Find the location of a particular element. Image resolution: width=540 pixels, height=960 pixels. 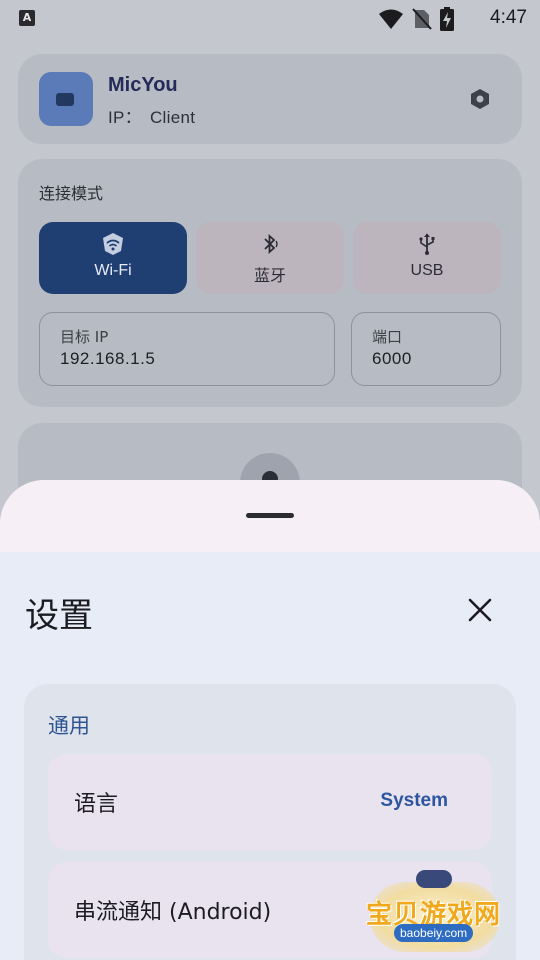

port-field: 端口 6000 is located at coordinates (426, 349).